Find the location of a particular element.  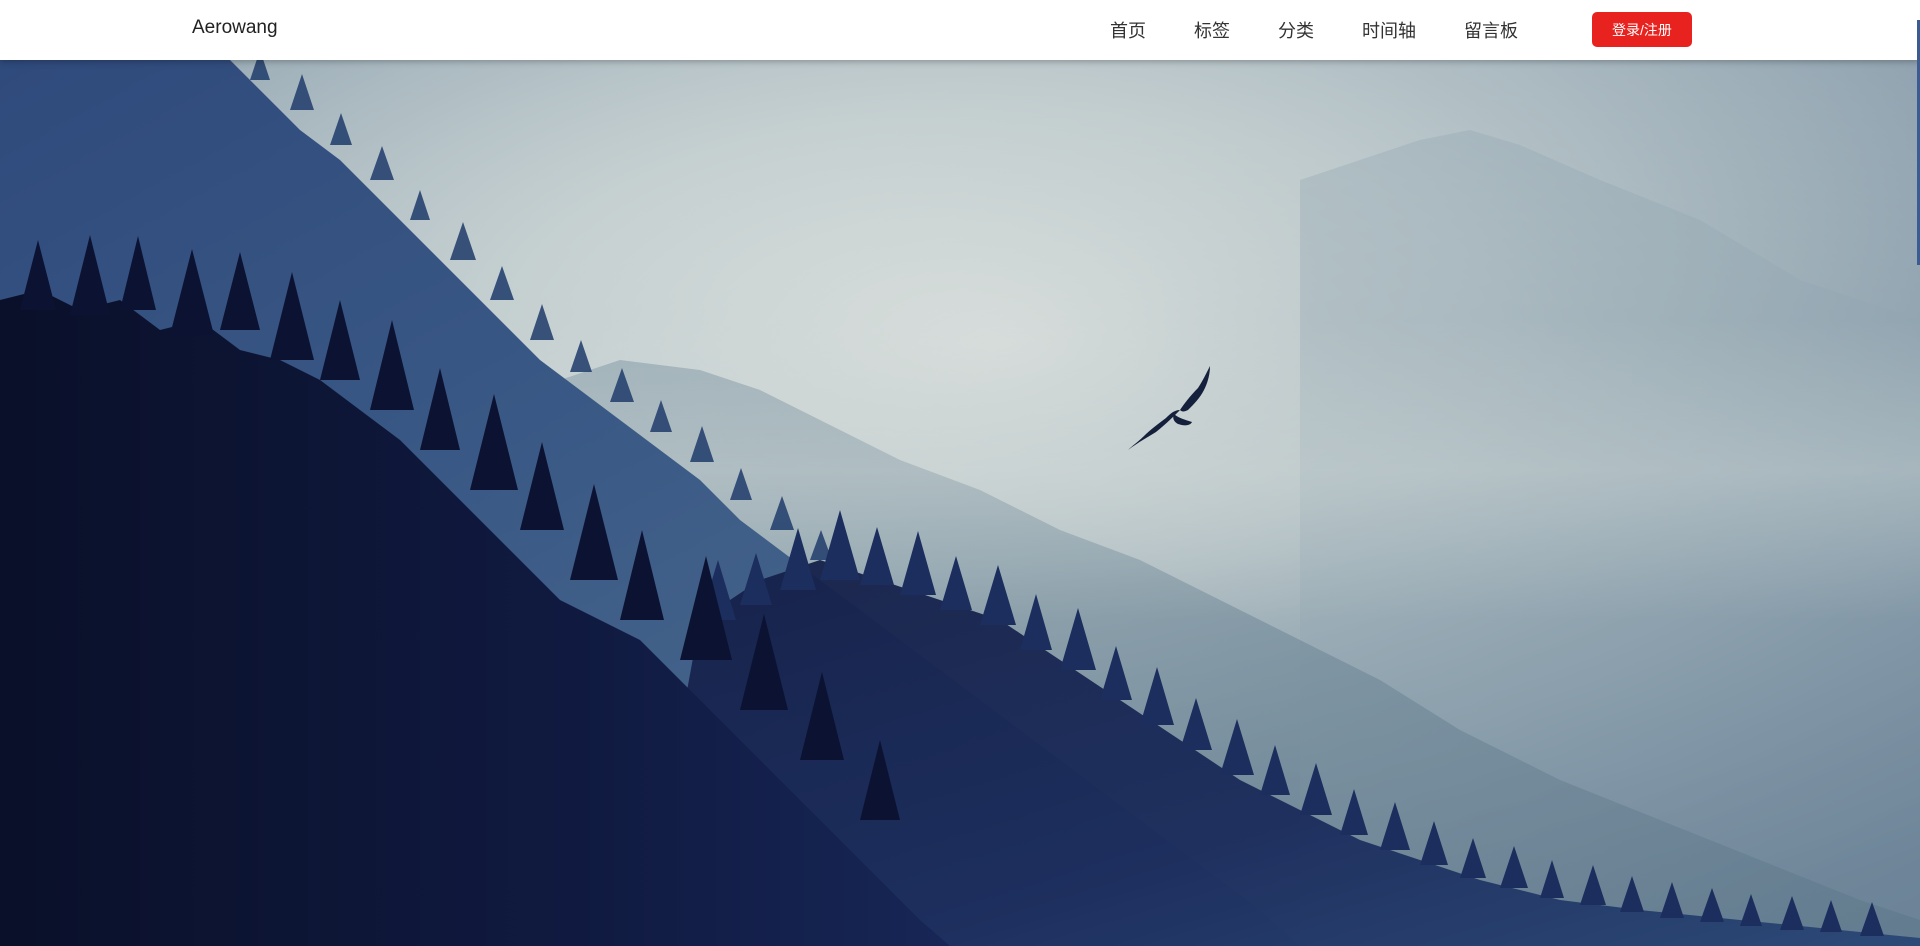

nav-item-timeline: 时间轴 is located at coordinates (1389, 30).